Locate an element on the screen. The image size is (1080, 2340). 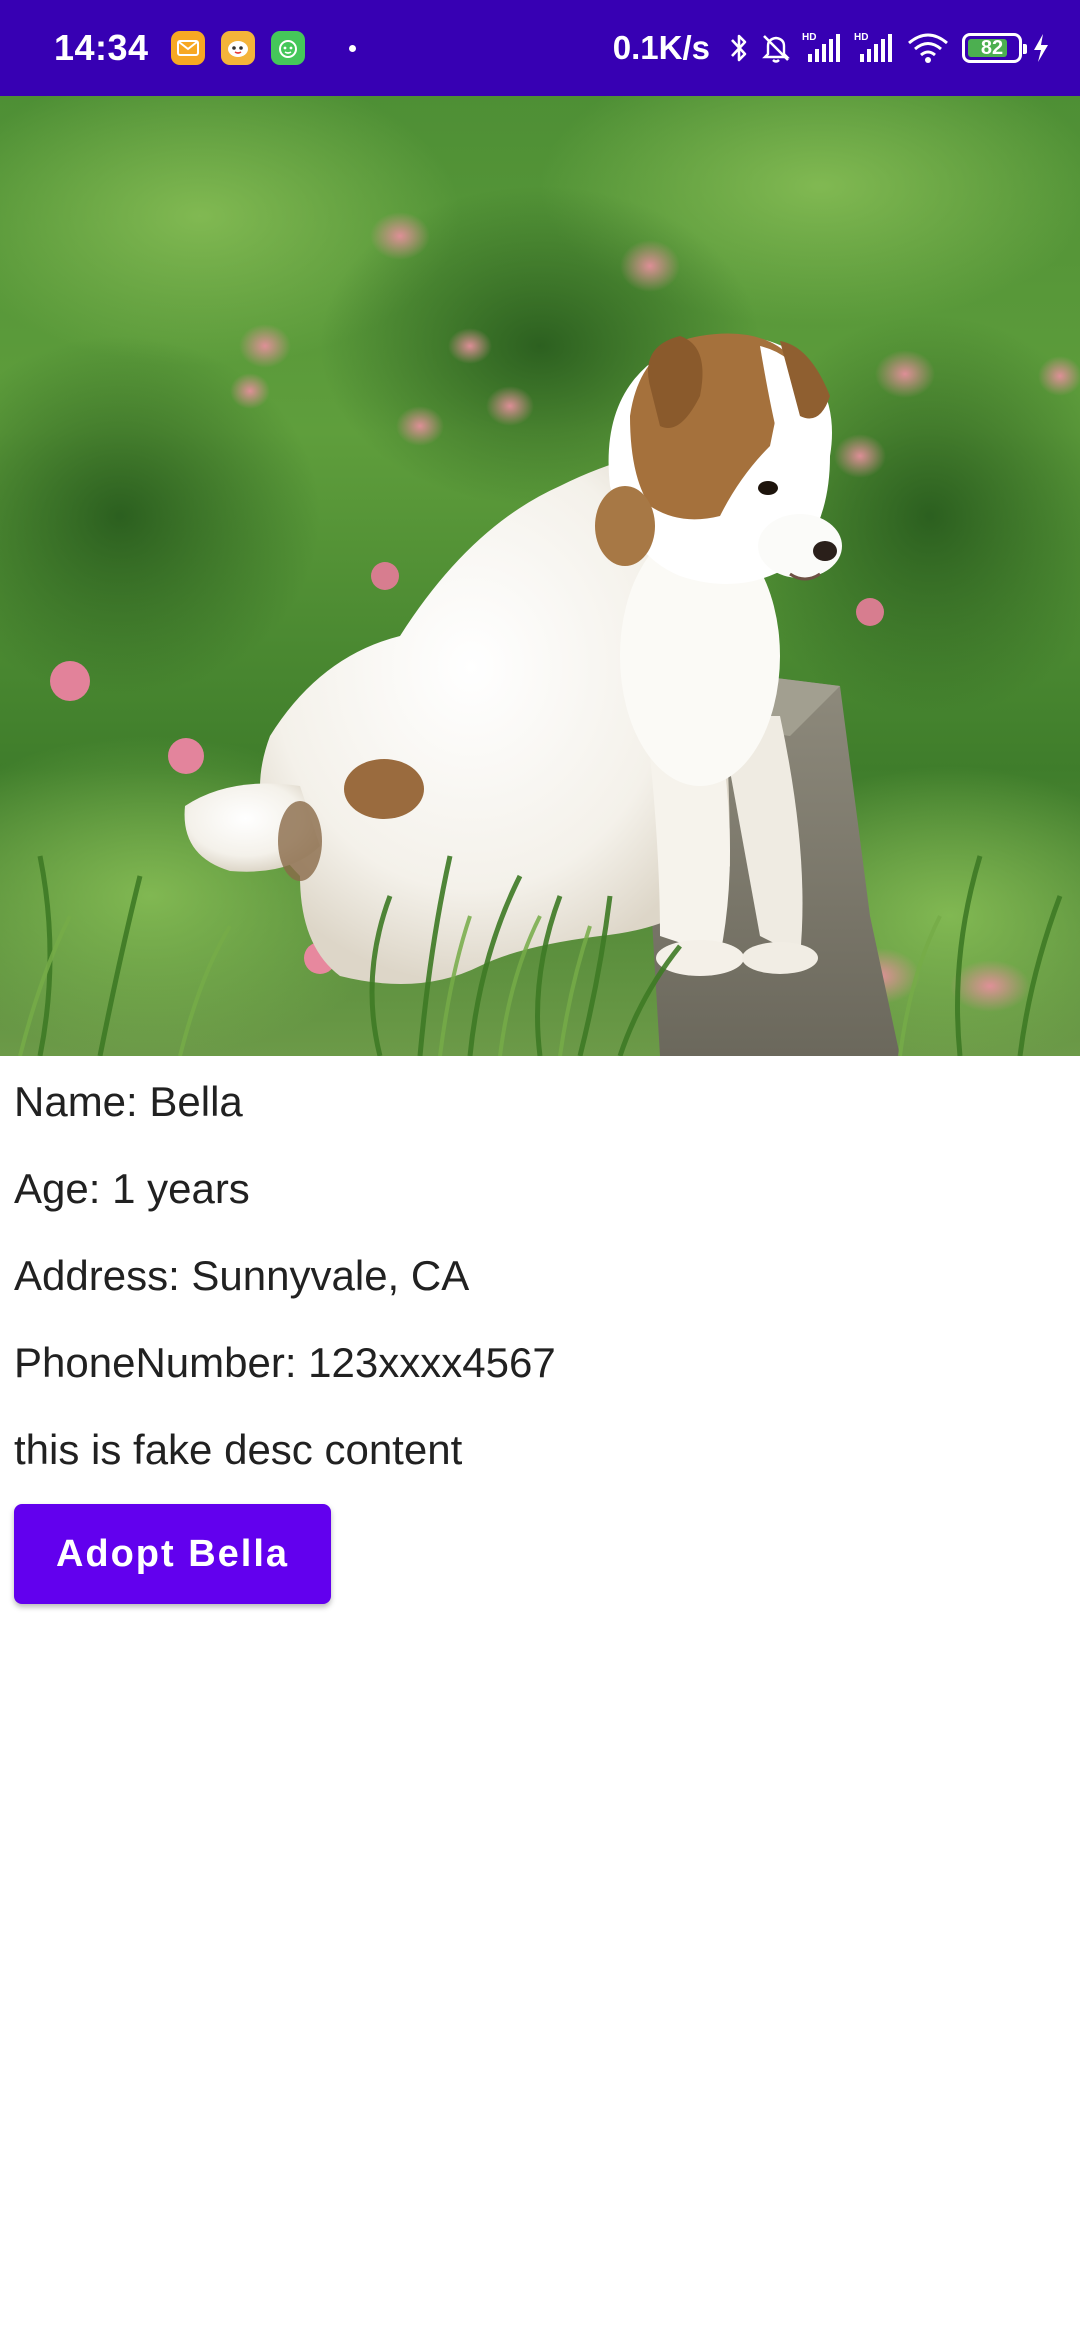
adopt-button: Adopt Bella is located at coordinates (172, 1554).